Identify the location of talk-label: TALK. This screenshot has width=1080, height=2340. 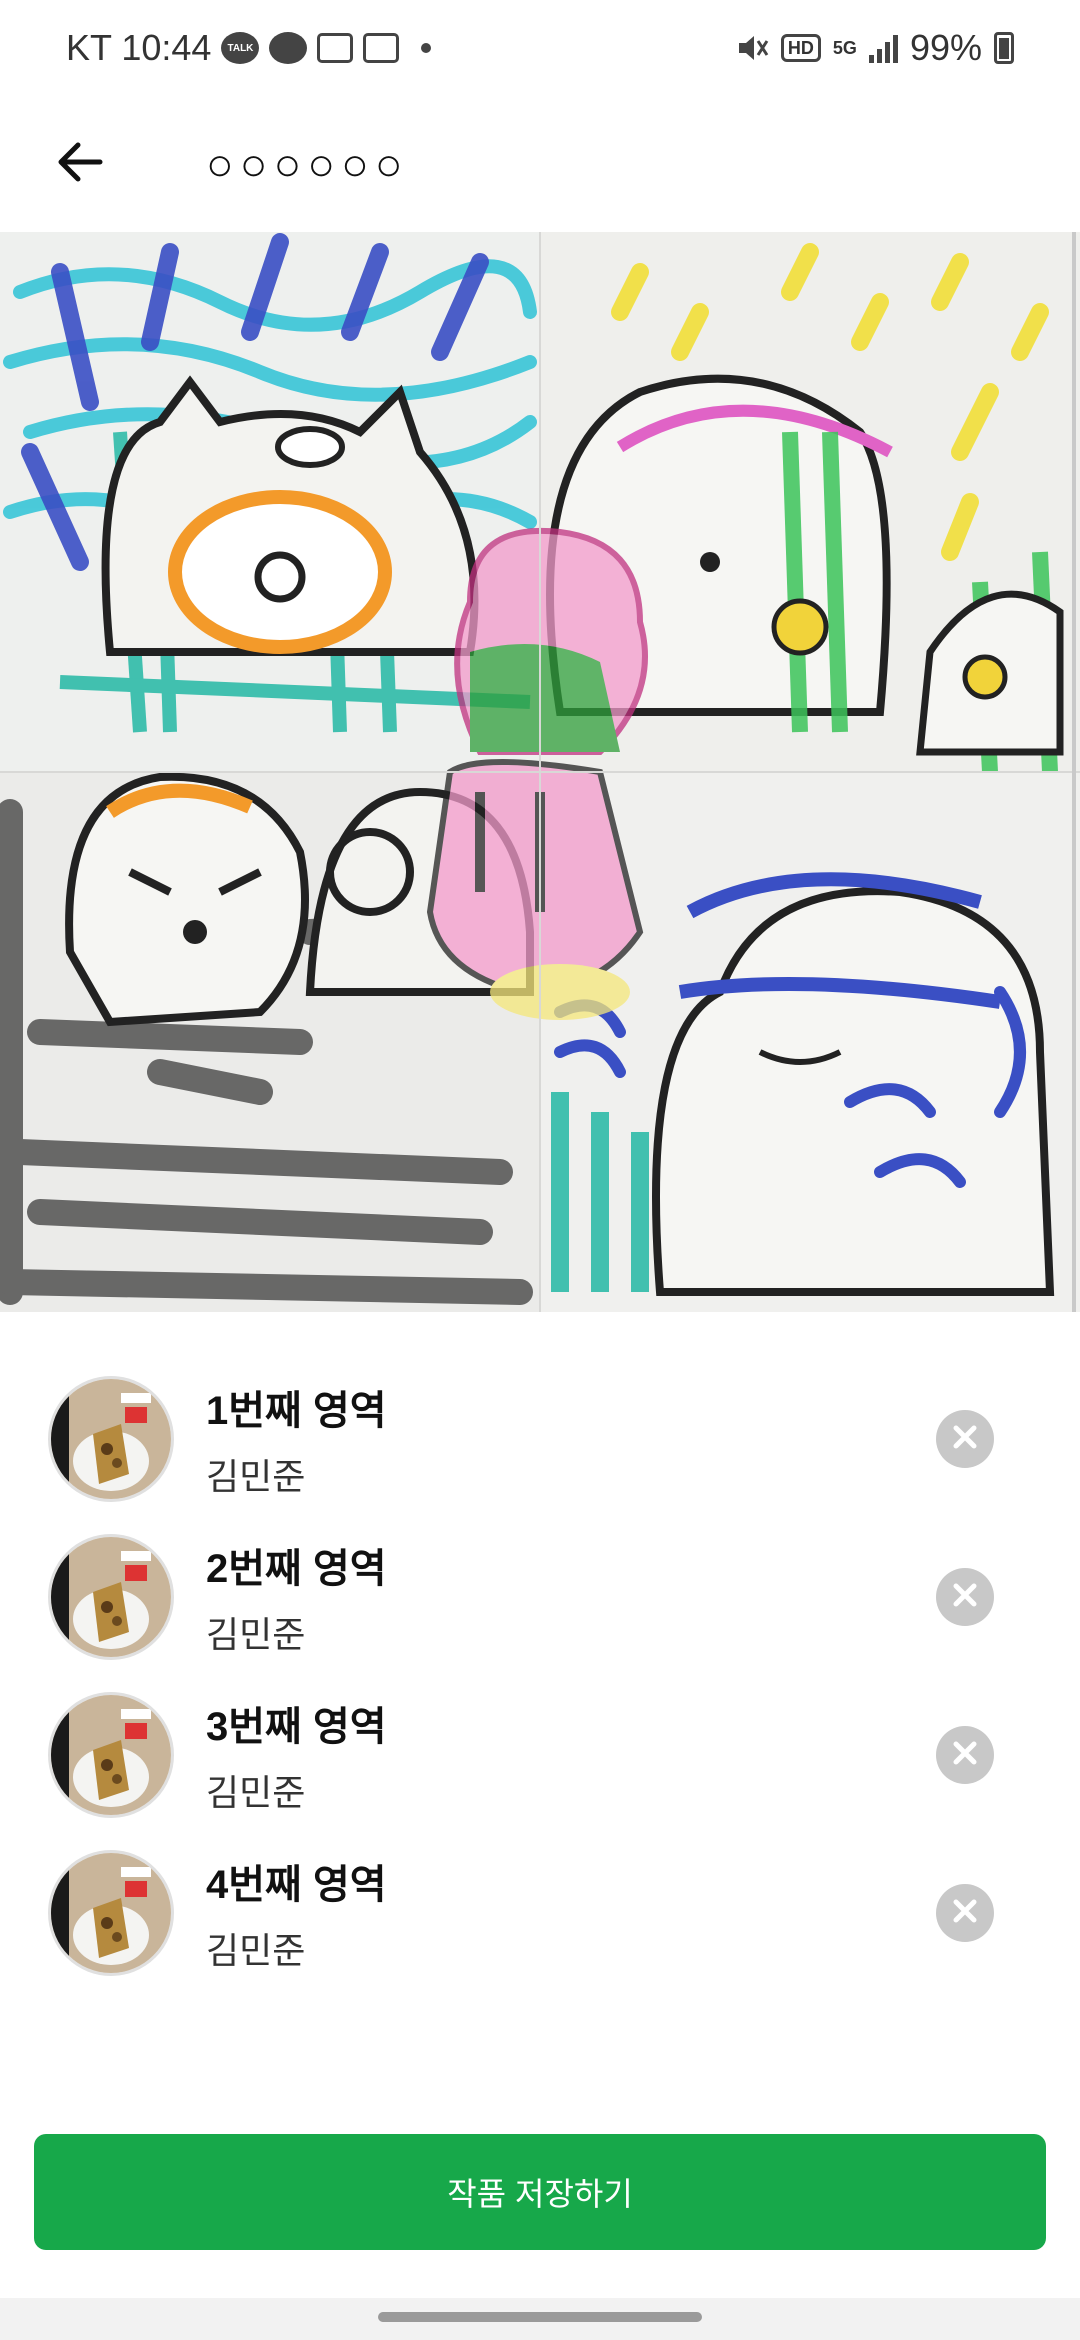
(240, 48).